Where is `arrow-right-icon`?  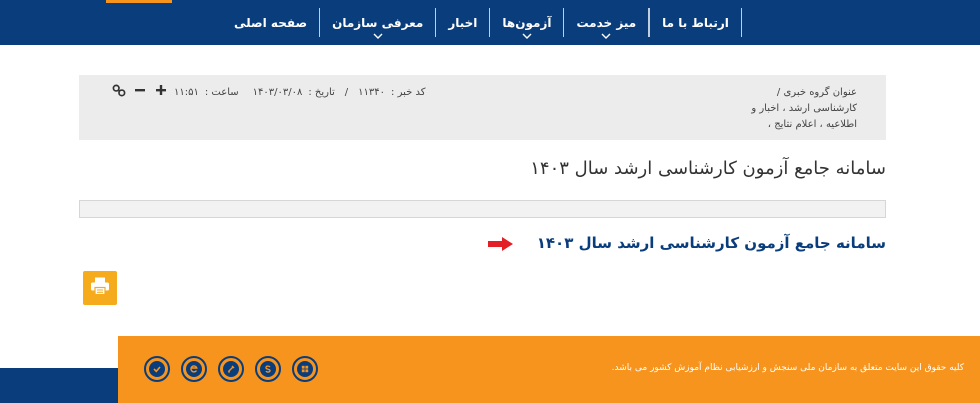 arrow-right-icon is located at coordinates (500, 243).